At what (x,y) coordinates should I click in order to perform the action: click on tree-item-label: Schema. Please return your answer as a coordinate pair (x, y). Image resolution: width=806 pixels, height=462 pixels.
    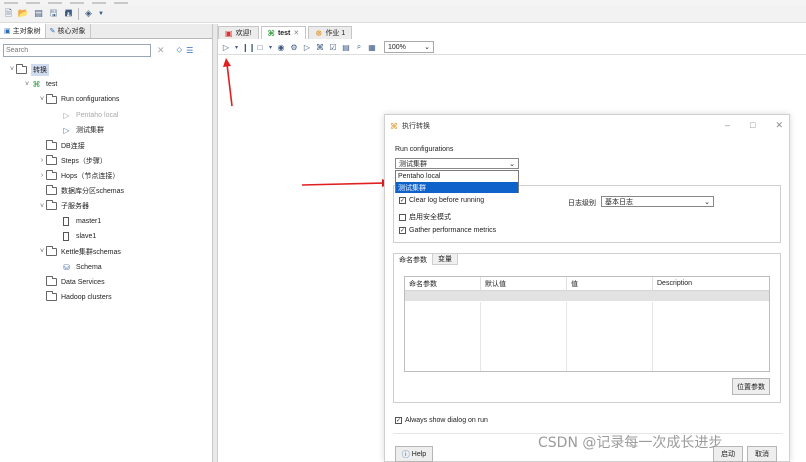
    Looking at the image, I should click on (89, 267).